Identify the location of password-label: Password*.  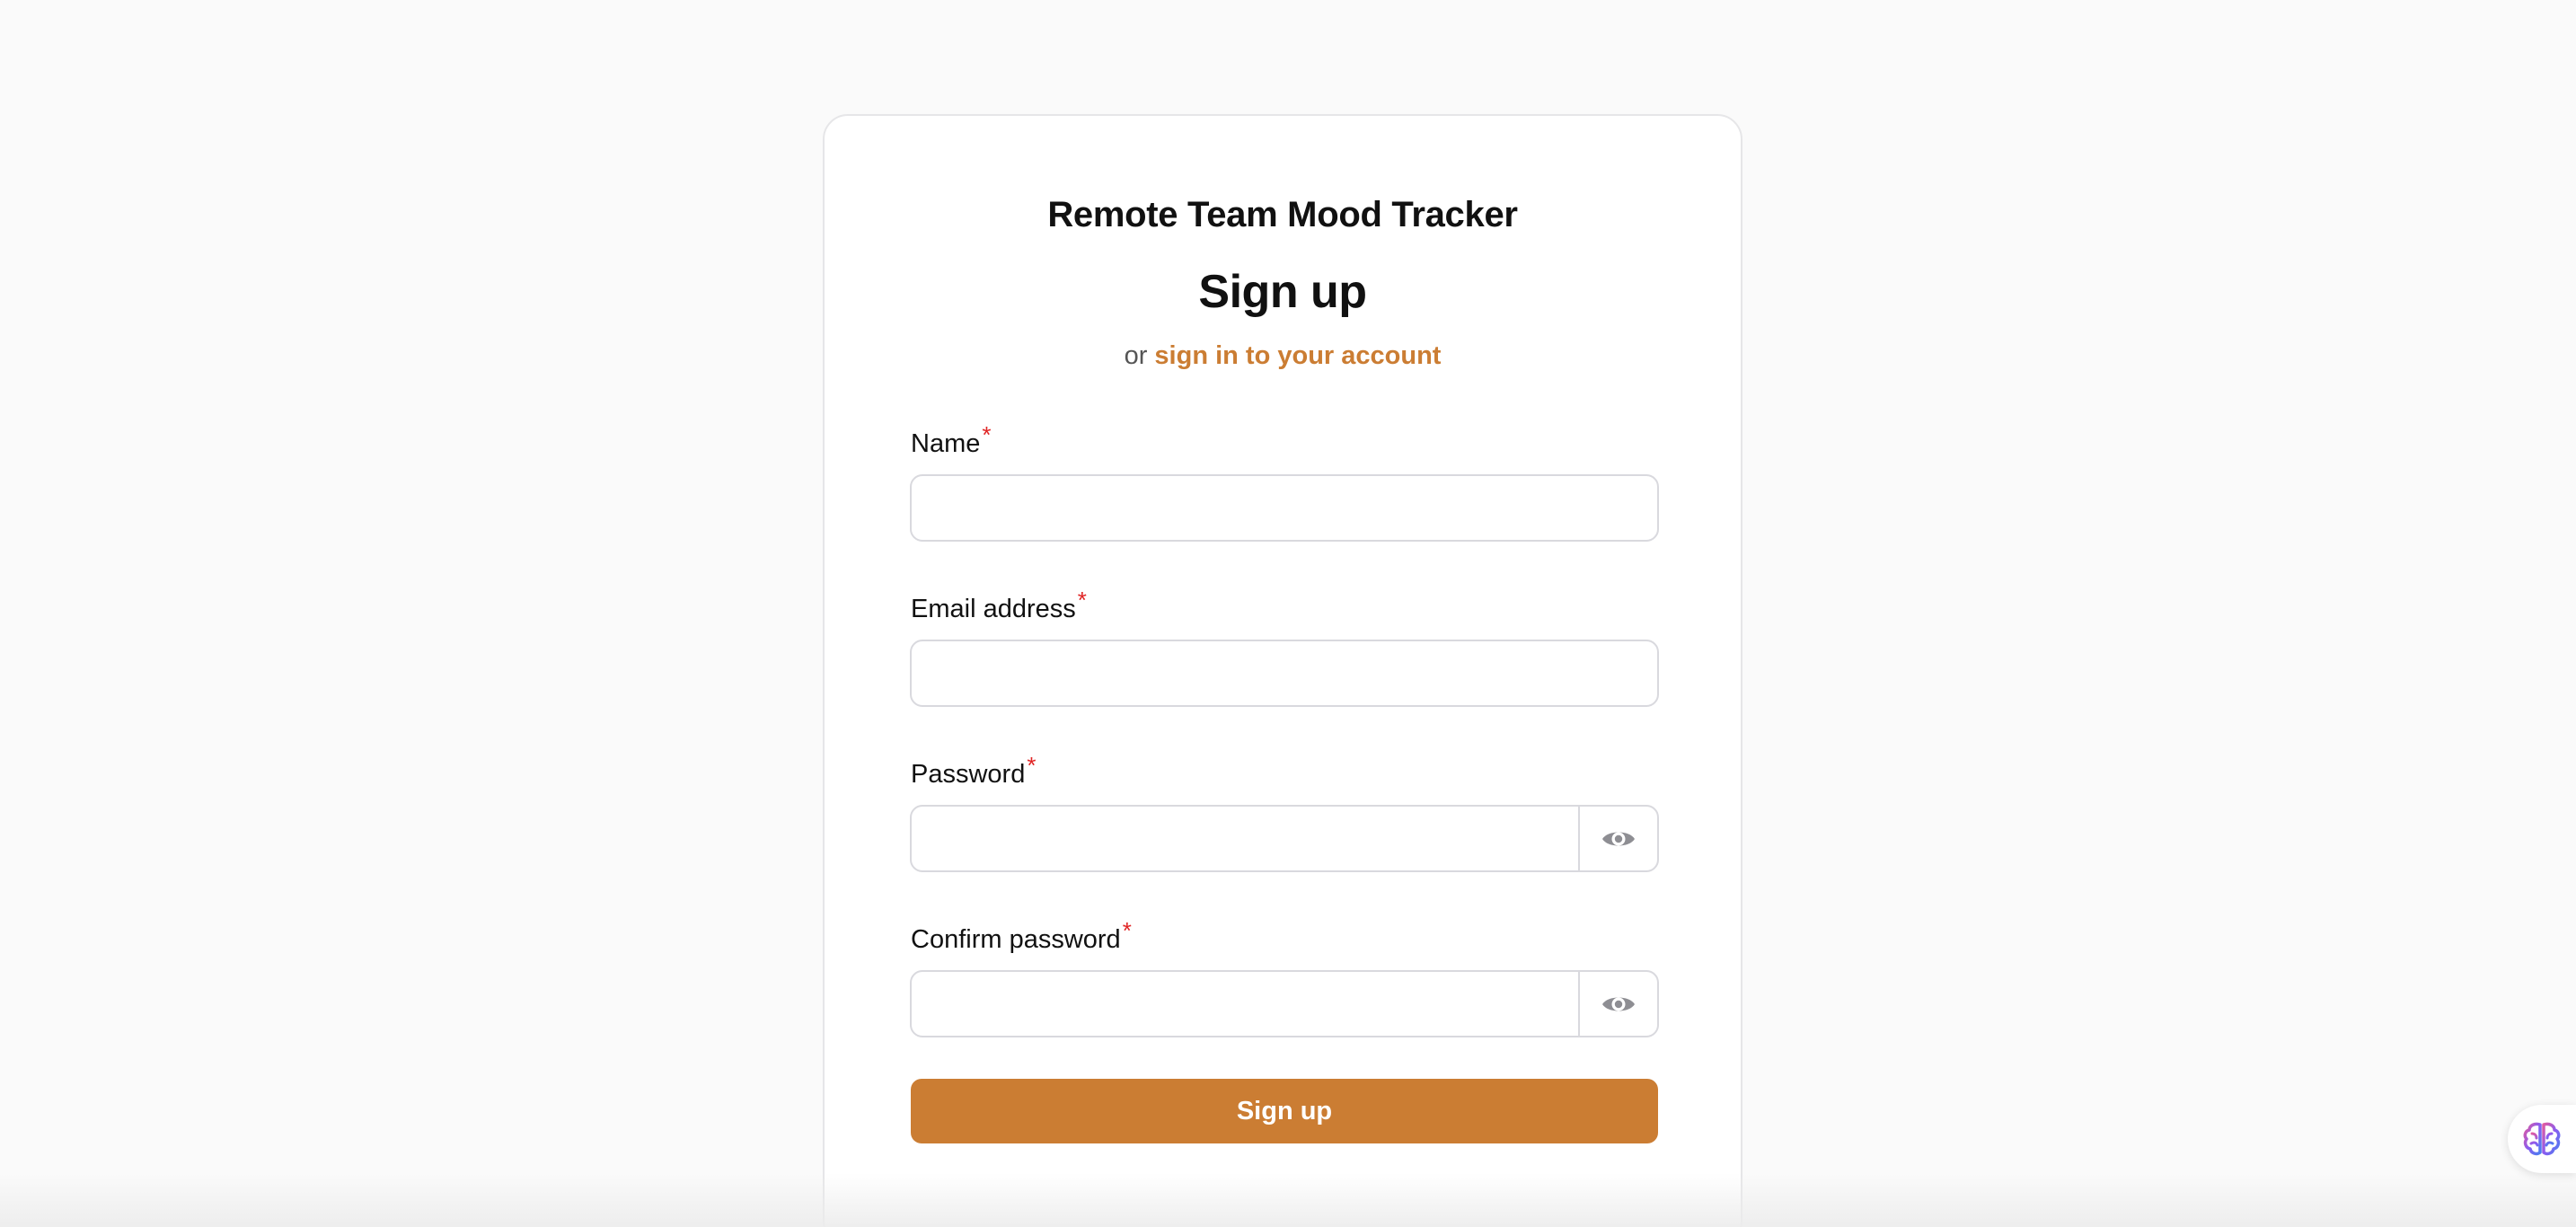
(973, 771).